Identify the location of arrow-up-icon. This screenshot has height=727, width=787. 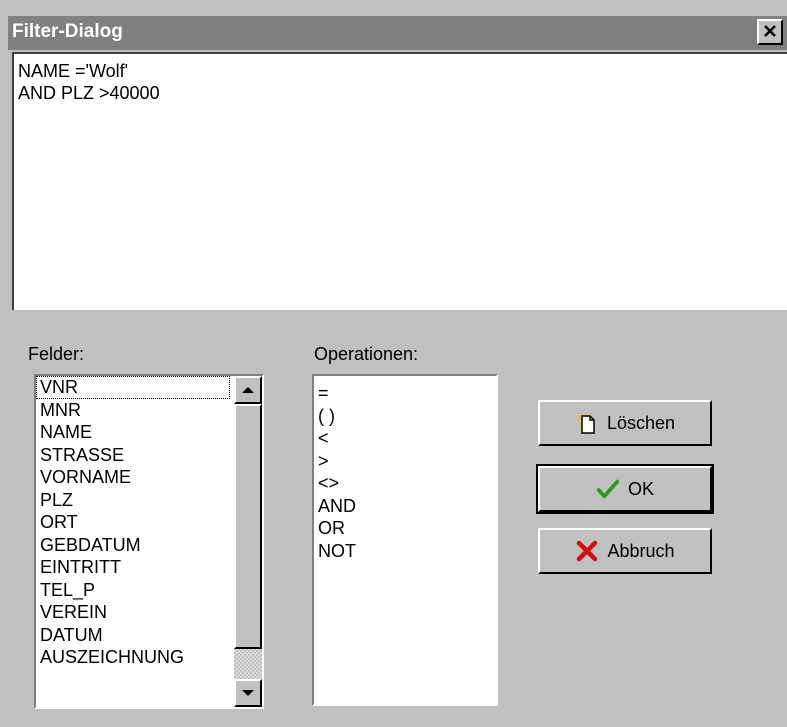
(248, 390).